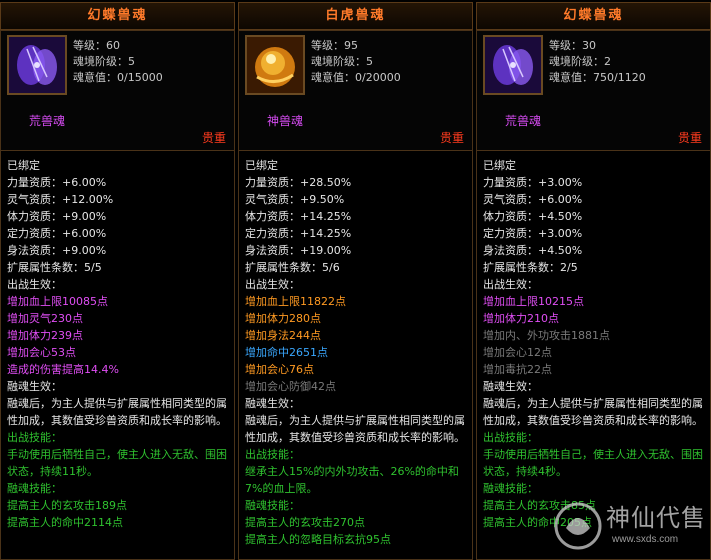 The height and width of the screenshot is (560, 711). Describe the element at coordinates (45, 318) in the screenshot. I see `detail-line: 增加灵气230点` at that location.